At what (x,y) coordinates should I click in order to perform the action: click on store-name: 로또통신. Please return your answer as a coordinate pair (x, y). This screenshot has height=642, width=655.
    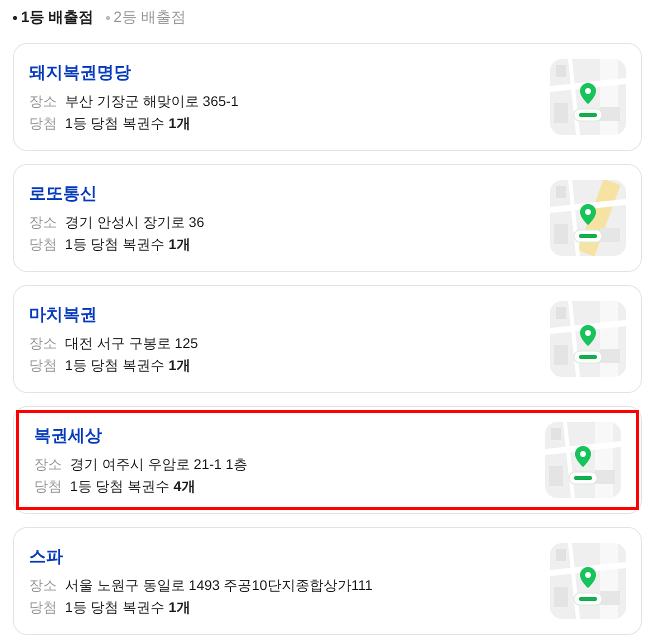
    Looking at the image, I should click on (116, 194).